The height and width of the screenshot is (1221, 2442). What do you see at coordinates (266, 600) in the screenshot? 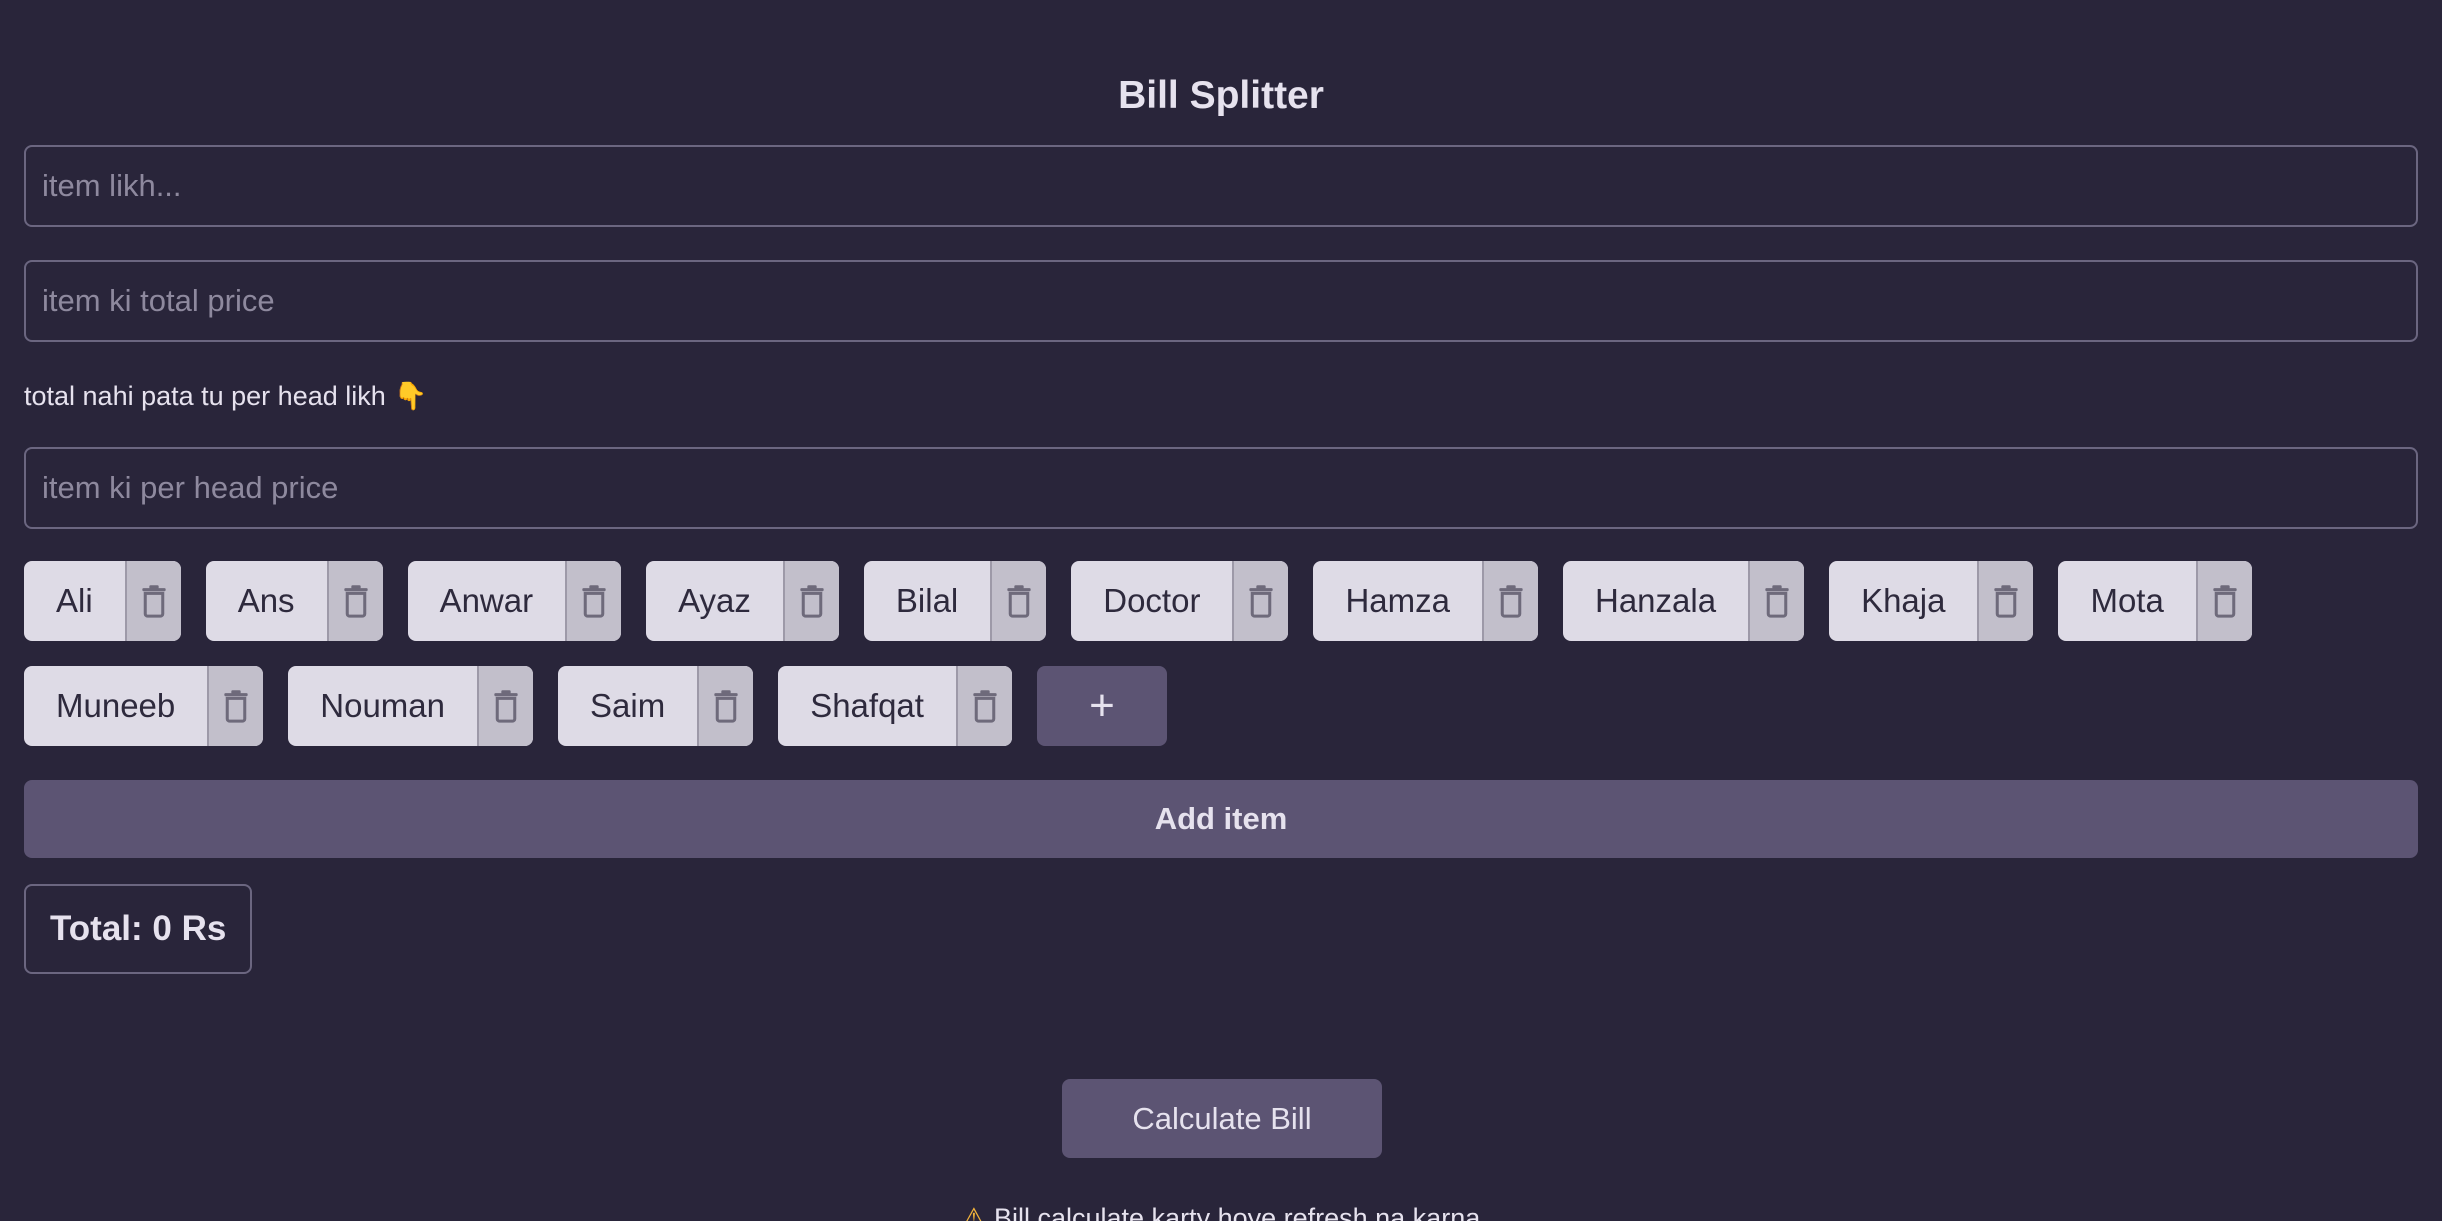
I see `person-name: Ans` at bounding box center [266, 600].